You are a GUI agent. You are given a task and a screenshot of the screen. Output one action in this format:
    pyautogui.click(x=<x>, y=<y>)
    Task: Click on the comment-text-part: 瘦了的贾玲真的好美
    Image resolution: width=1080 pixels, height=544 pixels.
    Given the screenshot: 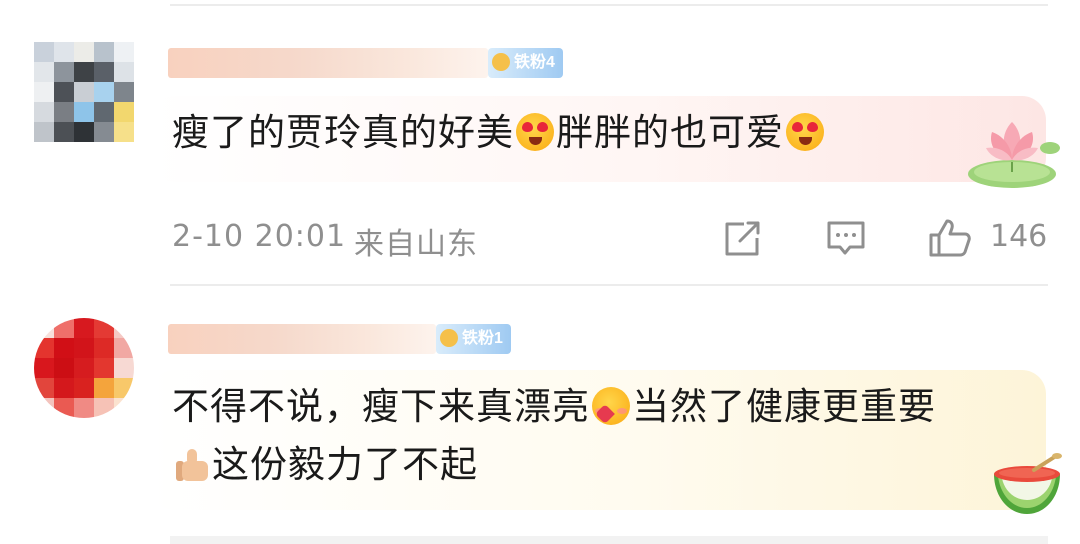 What is the action you would take?
    pyautogui.click(x=343, y=132)
    